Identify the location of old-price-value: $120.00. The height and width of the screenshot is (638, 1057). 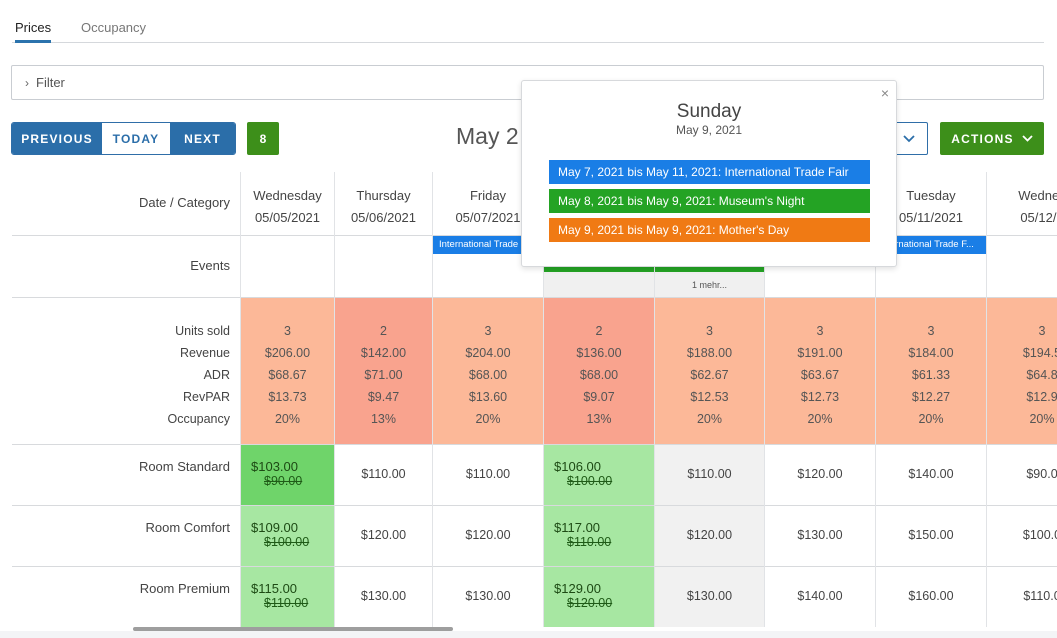
(590, 603).